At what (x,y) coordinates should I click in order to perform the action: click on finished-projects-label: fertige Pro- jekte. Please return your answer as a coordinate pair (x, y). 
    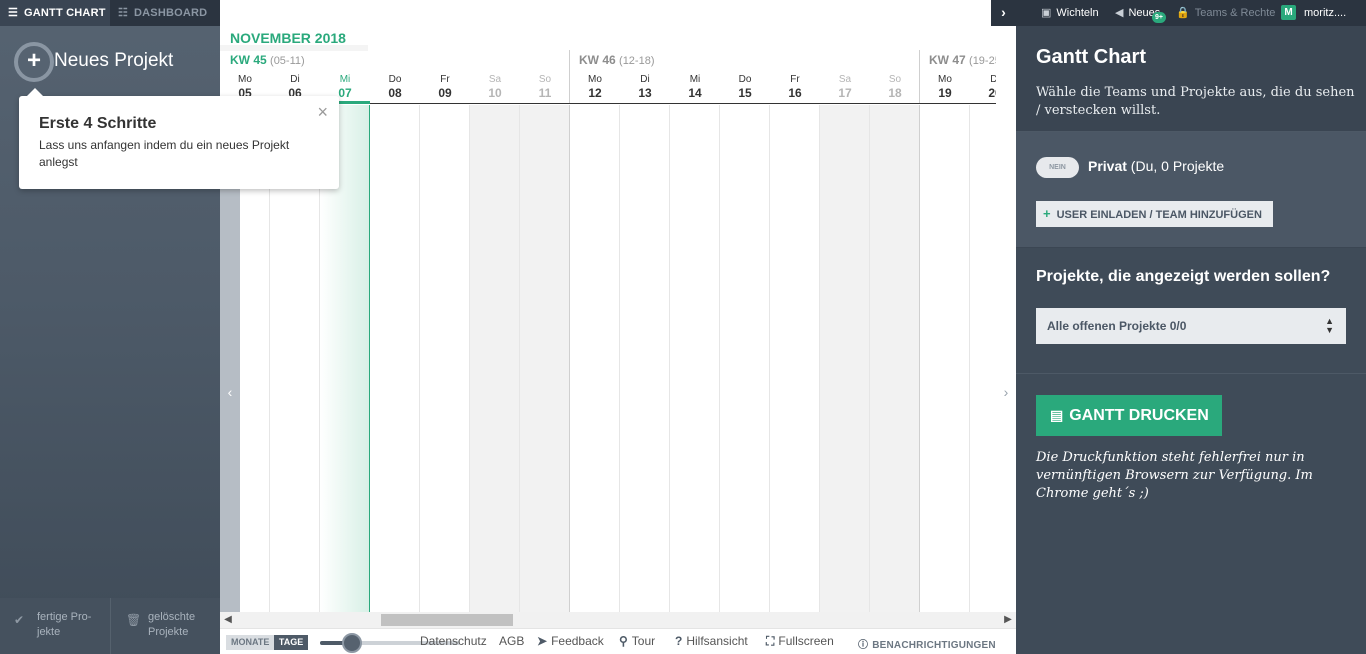
    Looking at the image, I should click on (64, 624).